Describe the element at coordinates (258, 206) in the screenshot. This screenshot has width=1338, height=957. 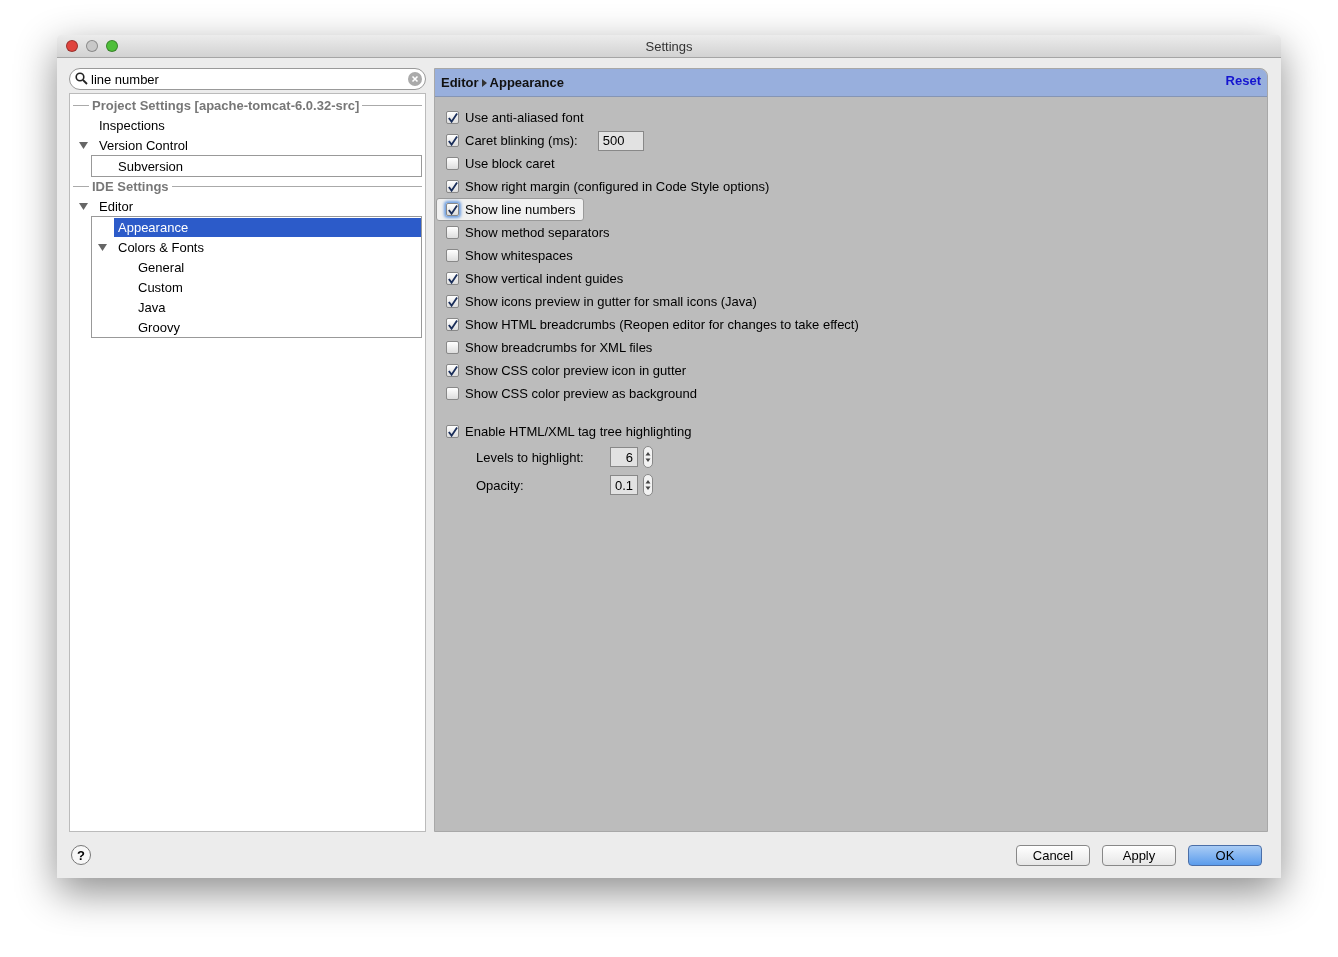
I see `tree-item: Editor` at that location.